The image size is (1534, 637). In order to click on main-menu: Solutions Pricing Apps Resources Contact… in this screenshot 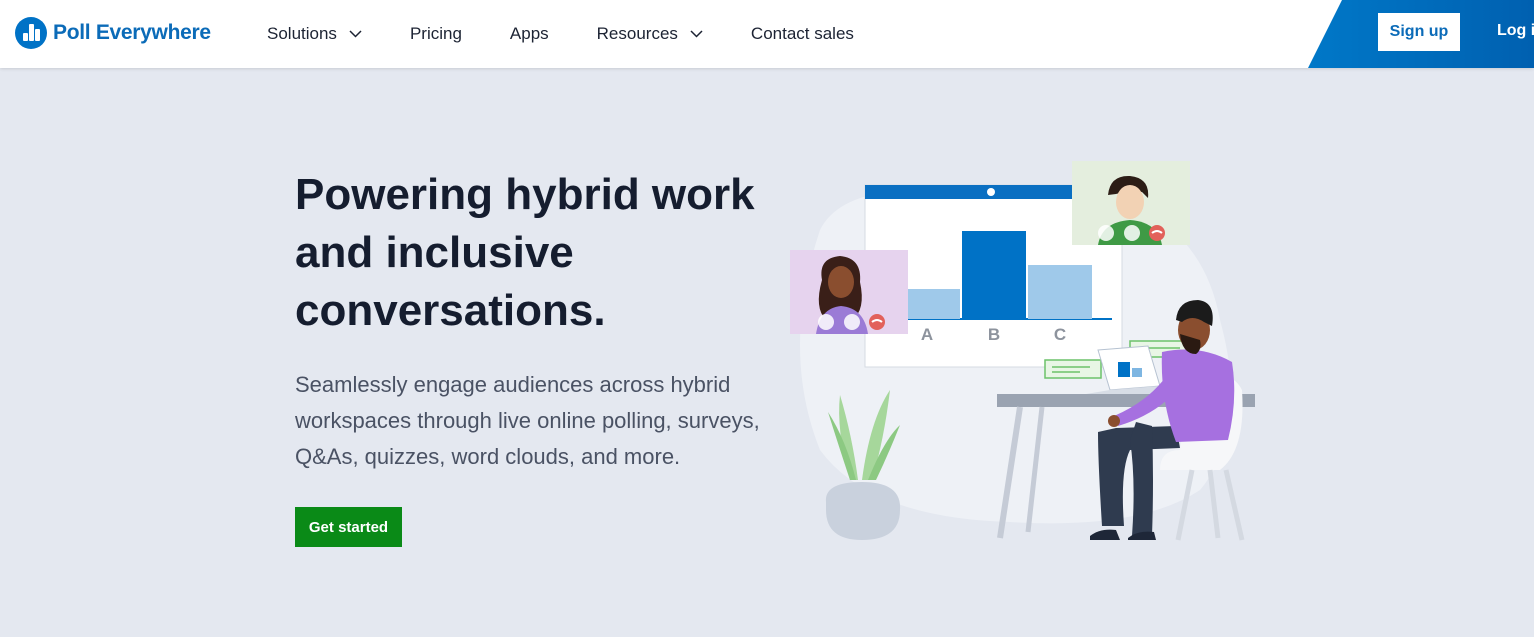, I will do `click(584, 34)`.